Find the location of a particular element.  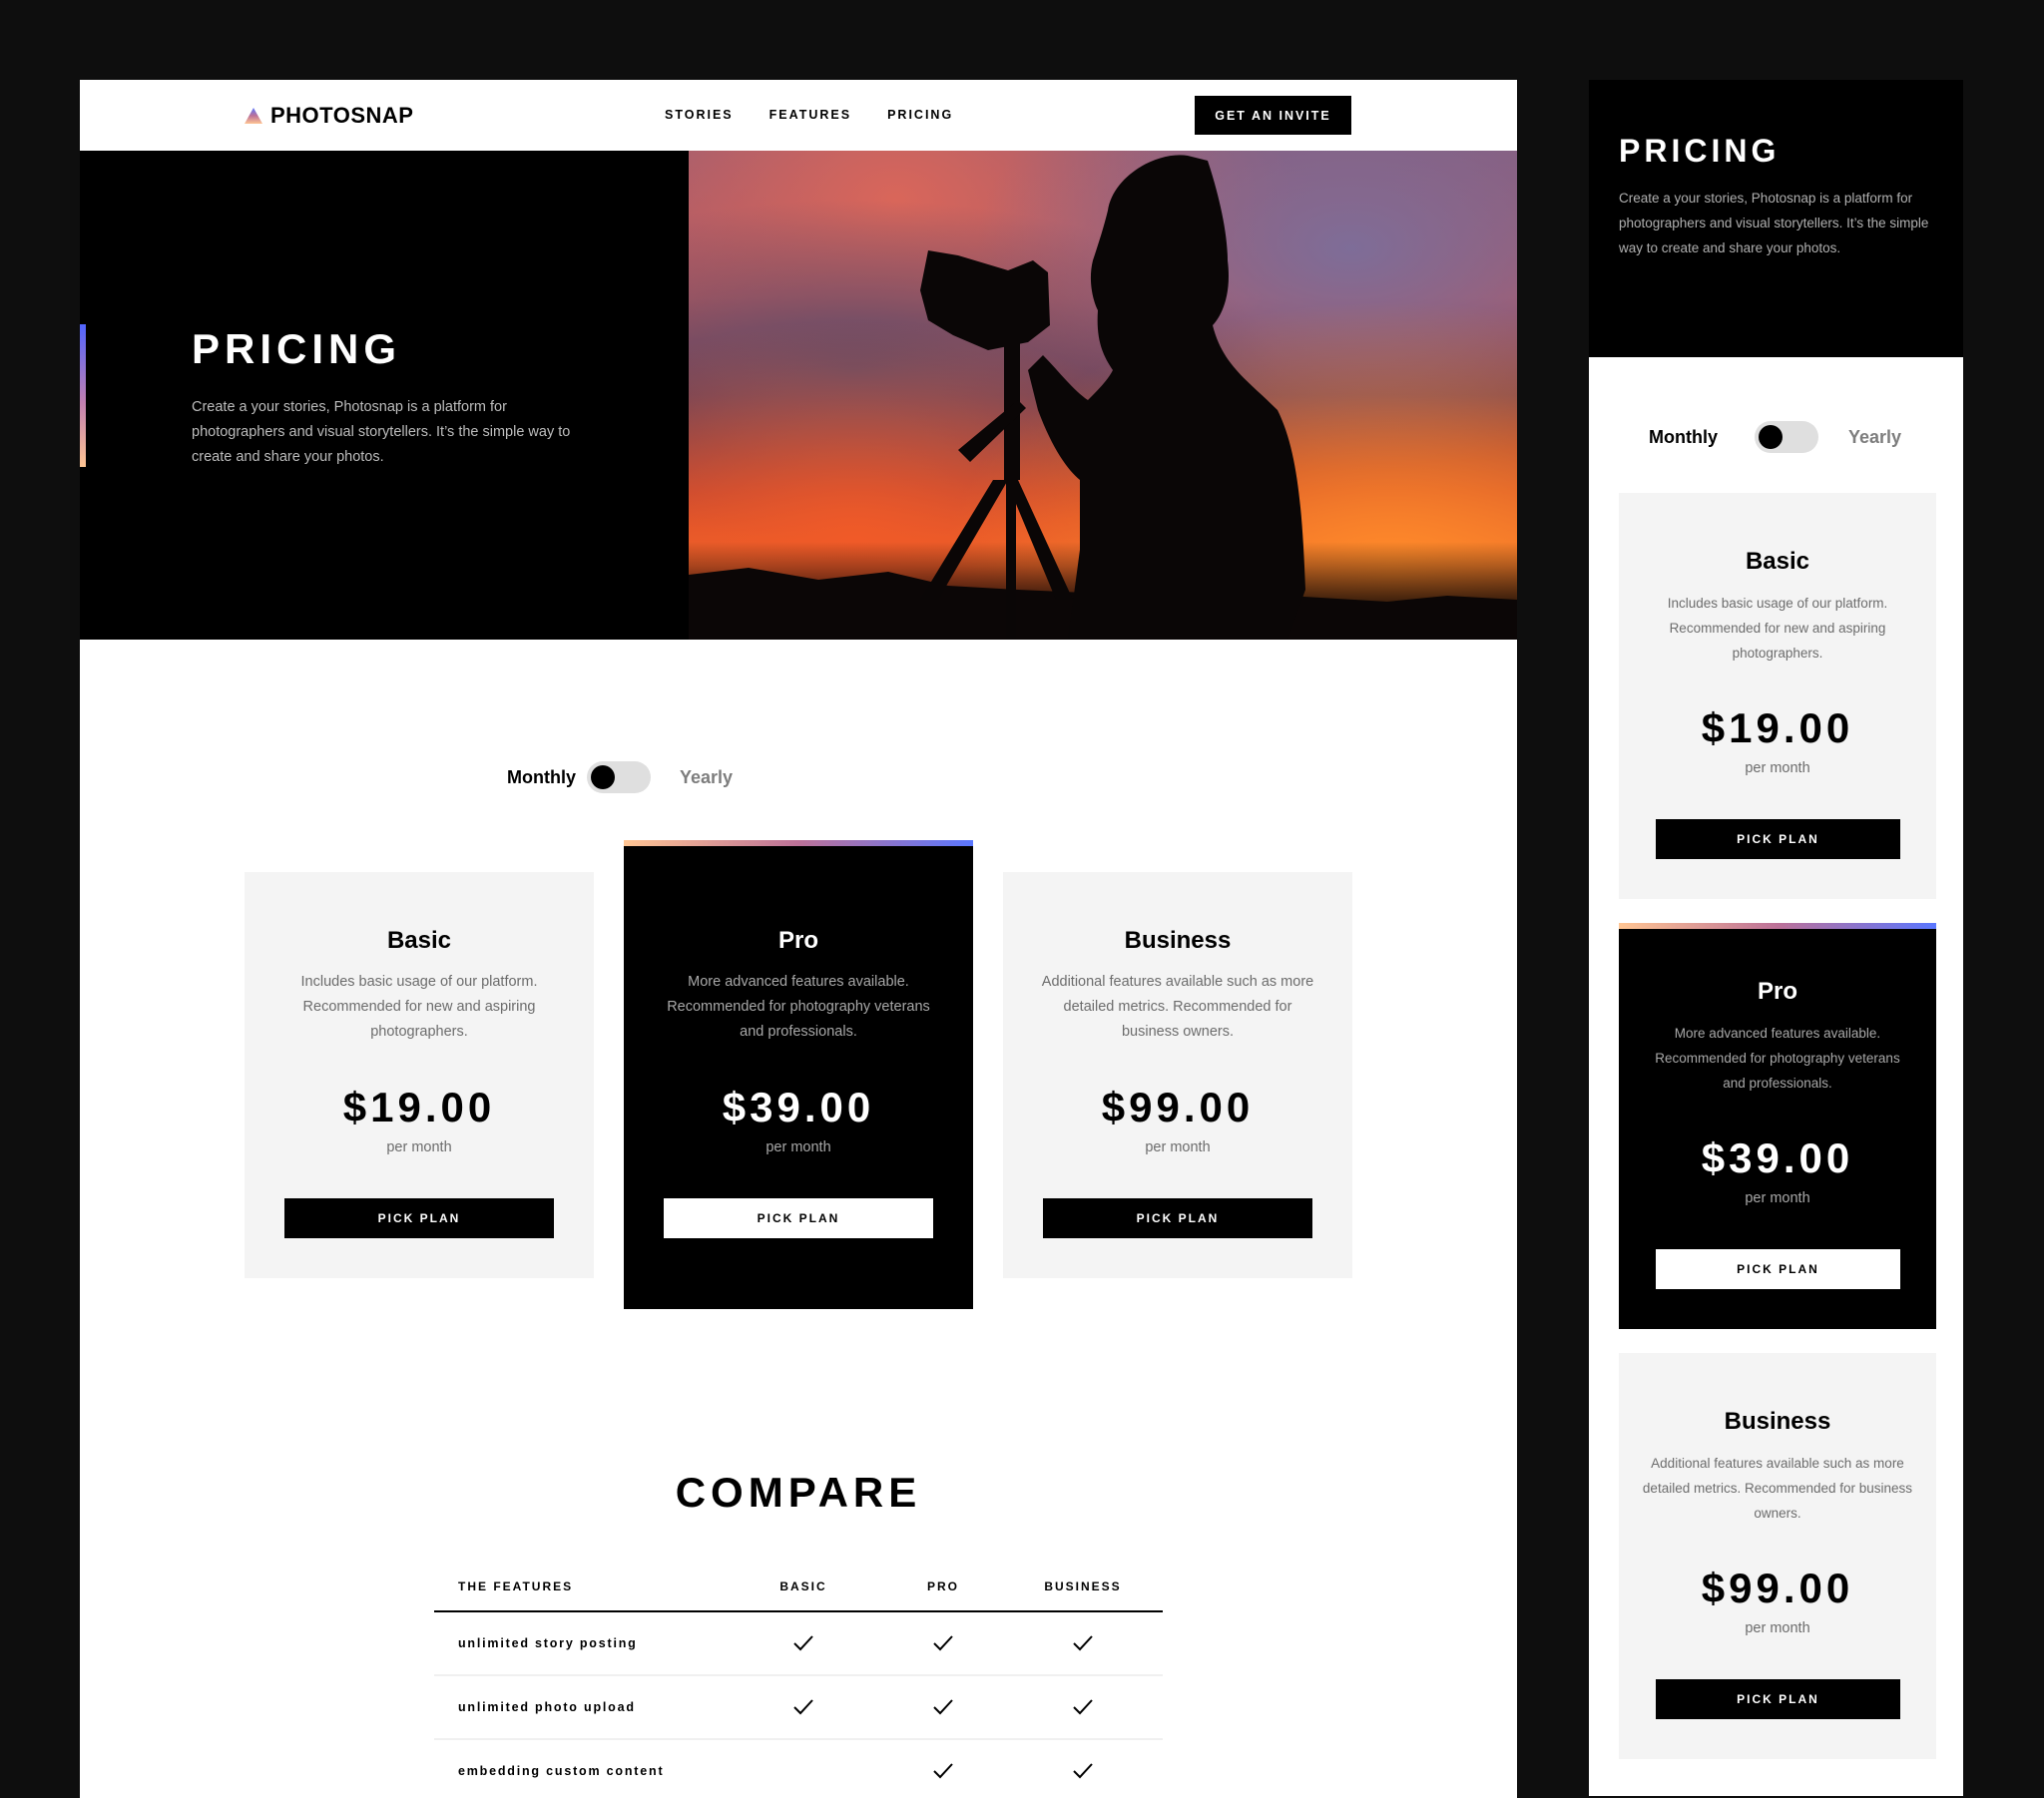

brand-name: PHOTOSNAP is located at coordinates (342, 116).